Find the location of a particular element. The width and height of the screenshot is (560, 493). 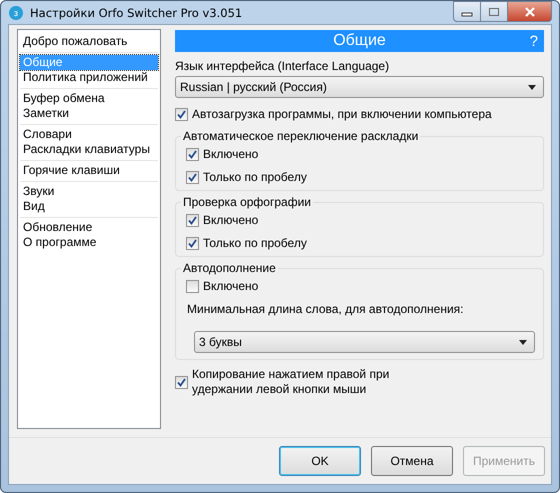

sidebar-item: Словари is located at coordinates (89, 134).